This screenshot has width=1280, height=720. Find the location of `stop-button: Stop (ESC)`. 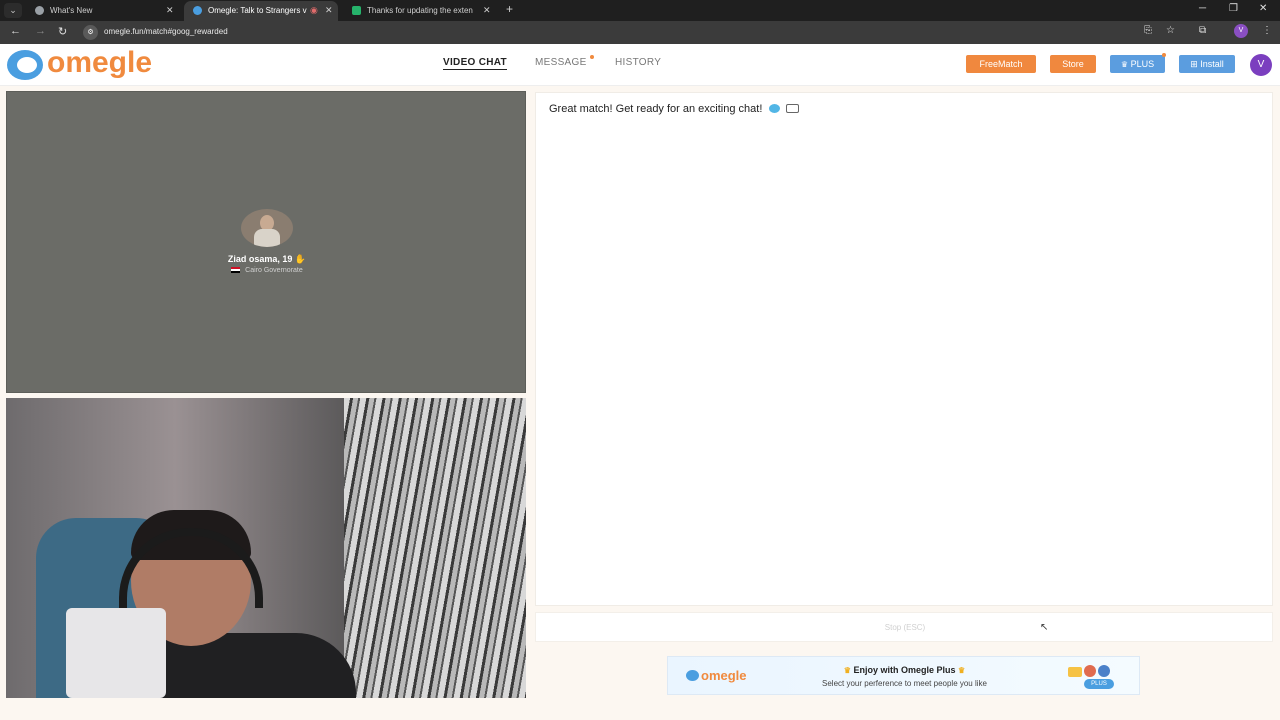

stop-button: Stop (ESC) is located at coordinates (905, 627).